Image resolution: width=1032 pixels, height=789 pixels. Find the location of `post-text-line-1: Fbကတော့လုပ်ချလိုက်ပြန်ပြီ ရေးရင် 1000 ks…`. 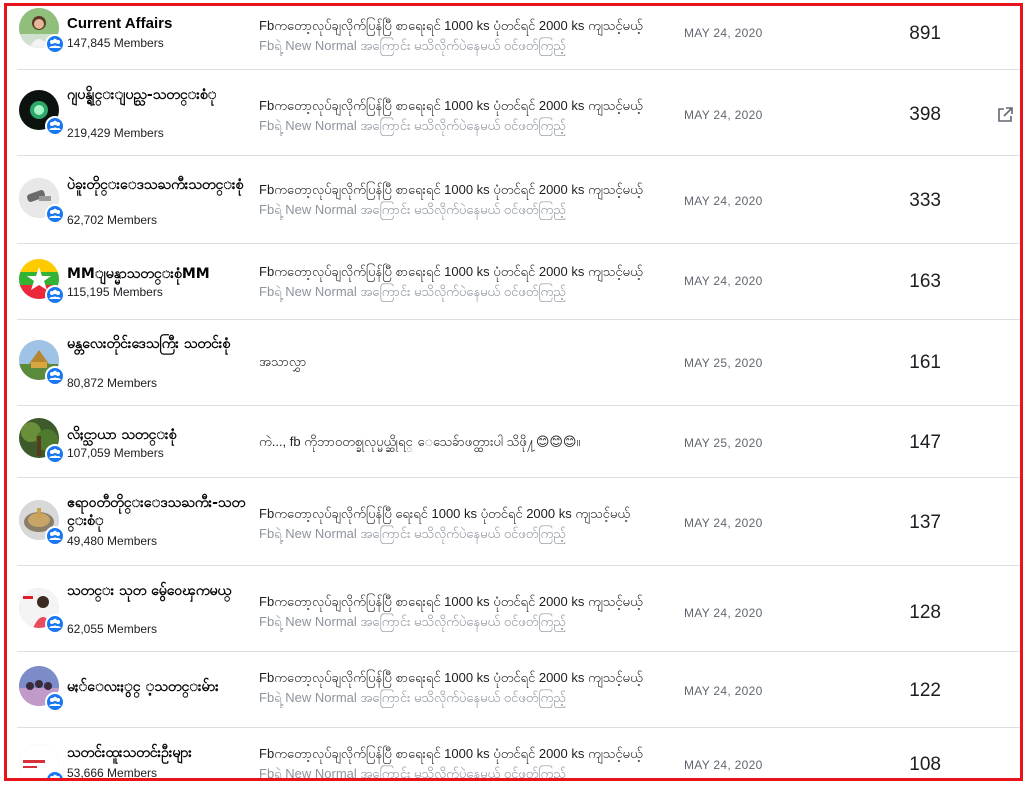

post-text-line-1: Fbကတော့လုပ်ချလိုက်ပြန်ပြီ ရေးရင် 1000 ks… is located at coordinates (444, 513).